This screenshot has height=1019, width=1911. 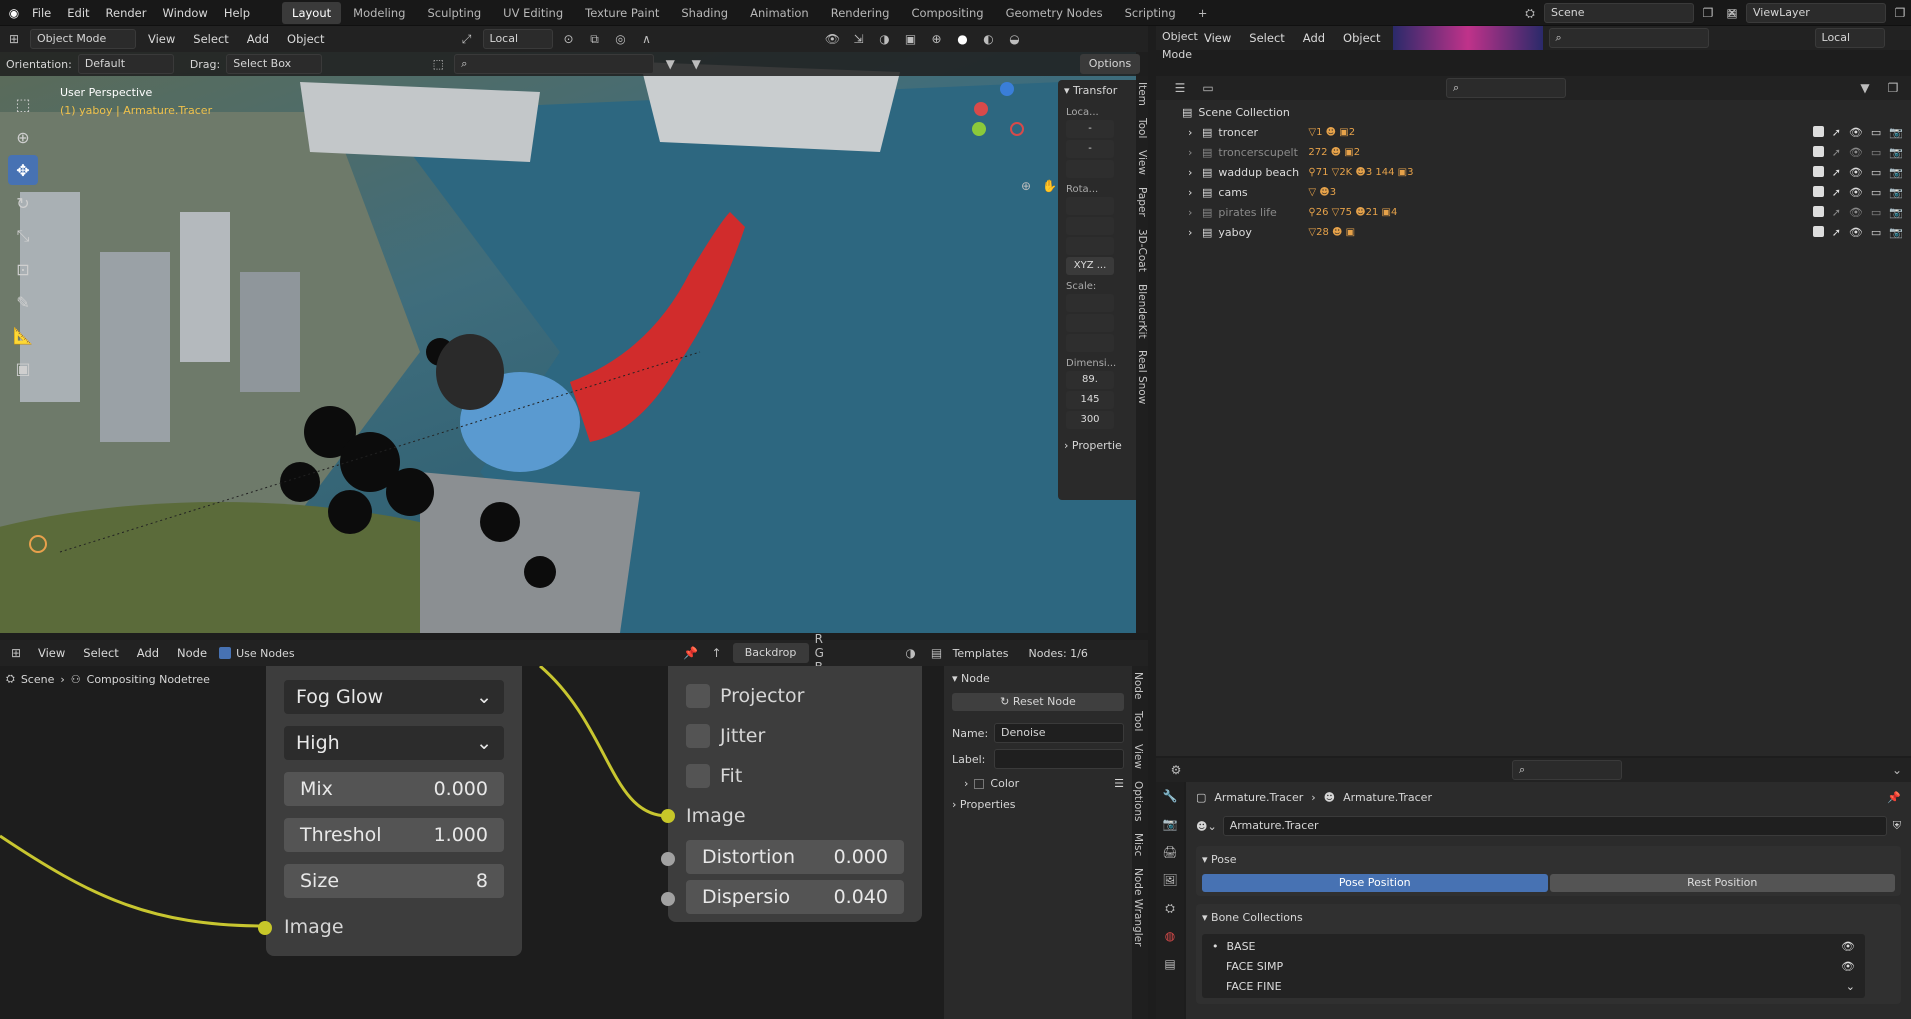 What do you see at coordinates (51, 653) in the screenshot?
I see `node-menu-view: View` at bounding box center [51, 653].